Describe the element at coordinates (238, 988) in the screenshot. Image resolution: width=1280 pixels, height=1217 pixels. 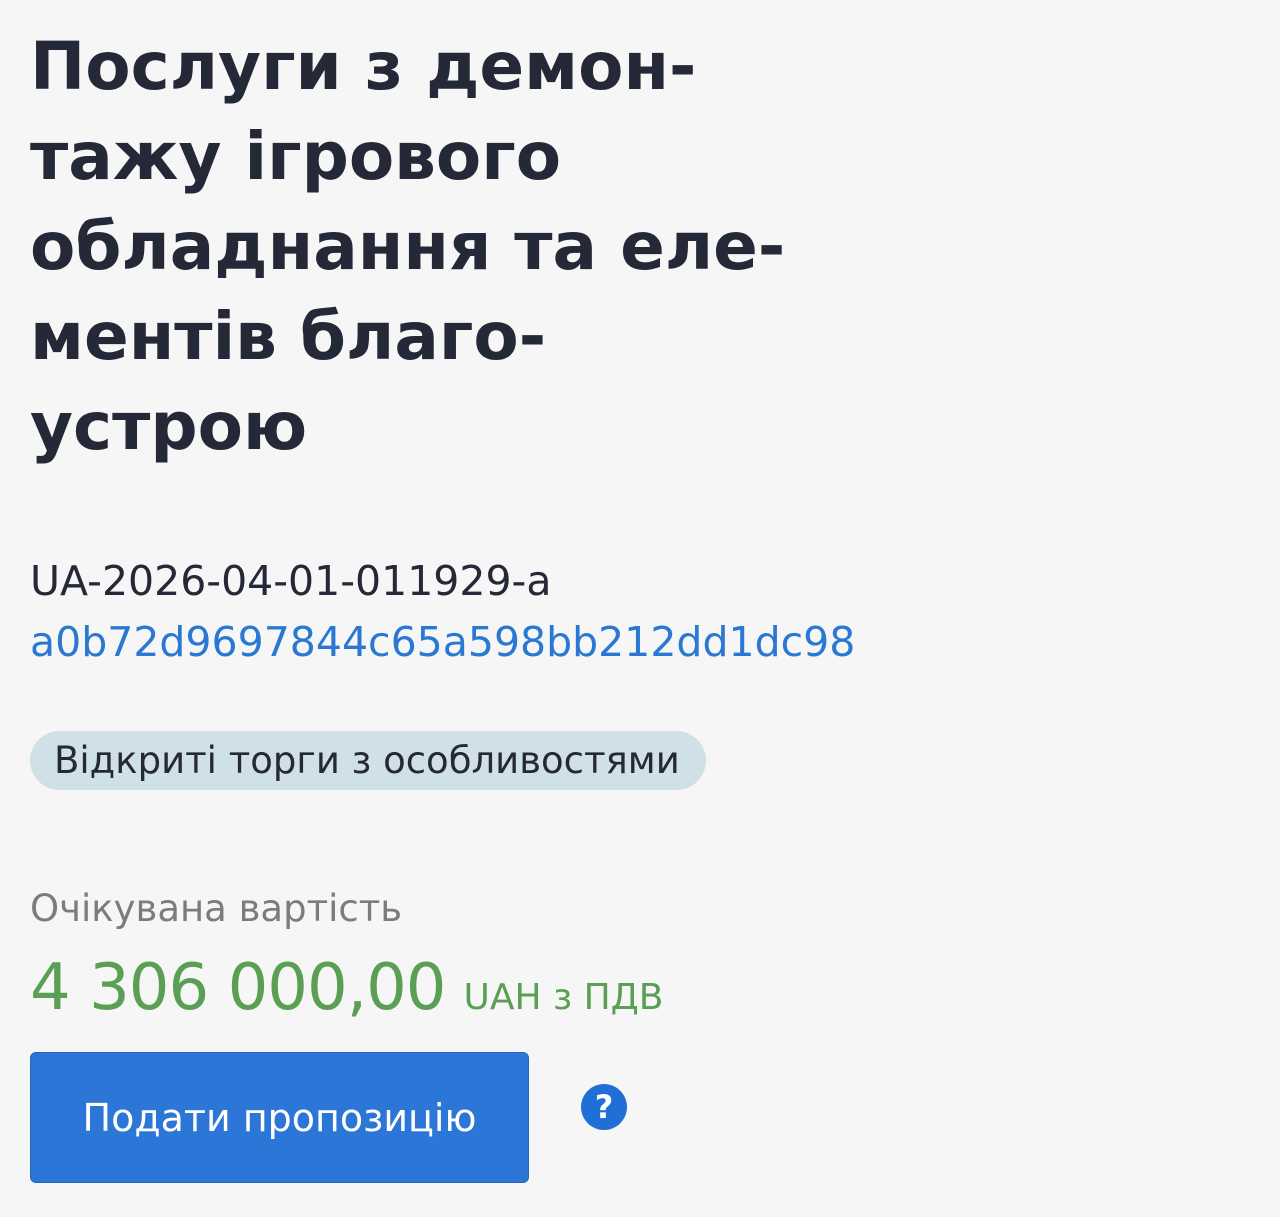
I see `expected-value-amount: 4 306 000,00` at that location.